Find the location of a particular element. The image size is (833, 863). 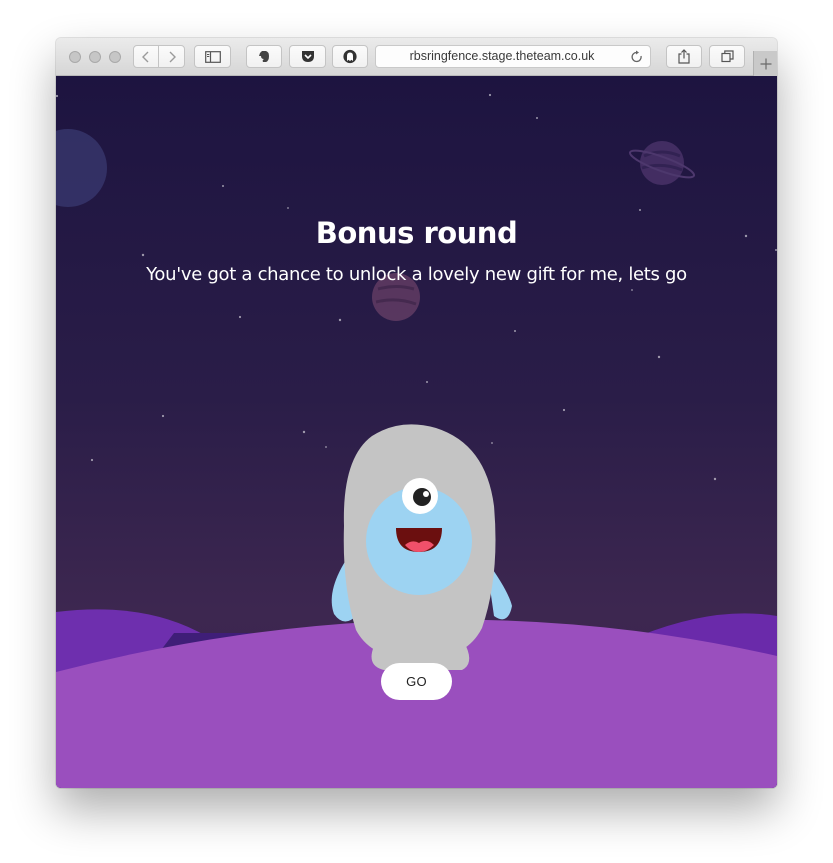

sidebar-button is located at coordinates (212, 56).